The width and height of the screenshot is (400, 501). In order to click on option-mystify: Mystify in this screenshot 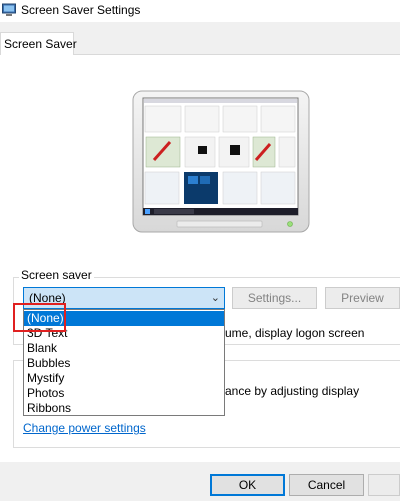, I will do `click(124, 378)`.